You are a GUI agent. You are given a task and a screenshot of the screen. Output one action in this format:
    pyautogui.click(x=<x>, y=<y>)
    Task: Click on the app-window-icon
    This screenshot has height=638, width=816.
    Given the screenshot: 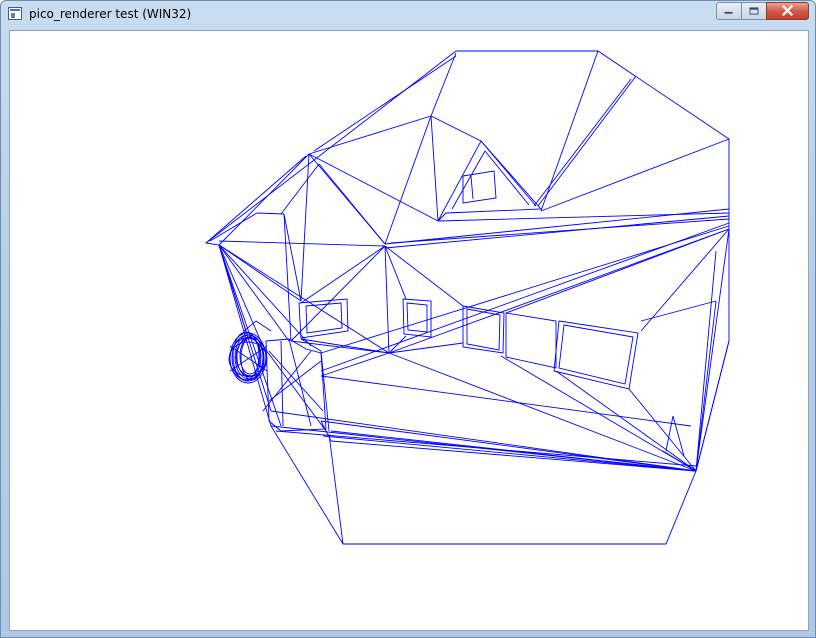 What is the action you would take?
    pyautogui.click(x=15, y=13)
    